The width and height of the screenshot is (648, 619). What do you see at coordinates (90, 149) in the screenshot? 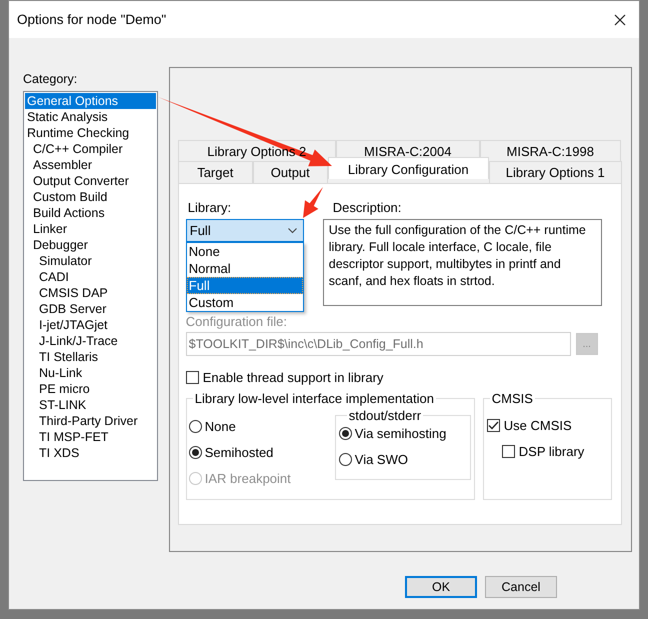
I see `category-item: C/C++ Compiler` at bounding box center [90, 149].